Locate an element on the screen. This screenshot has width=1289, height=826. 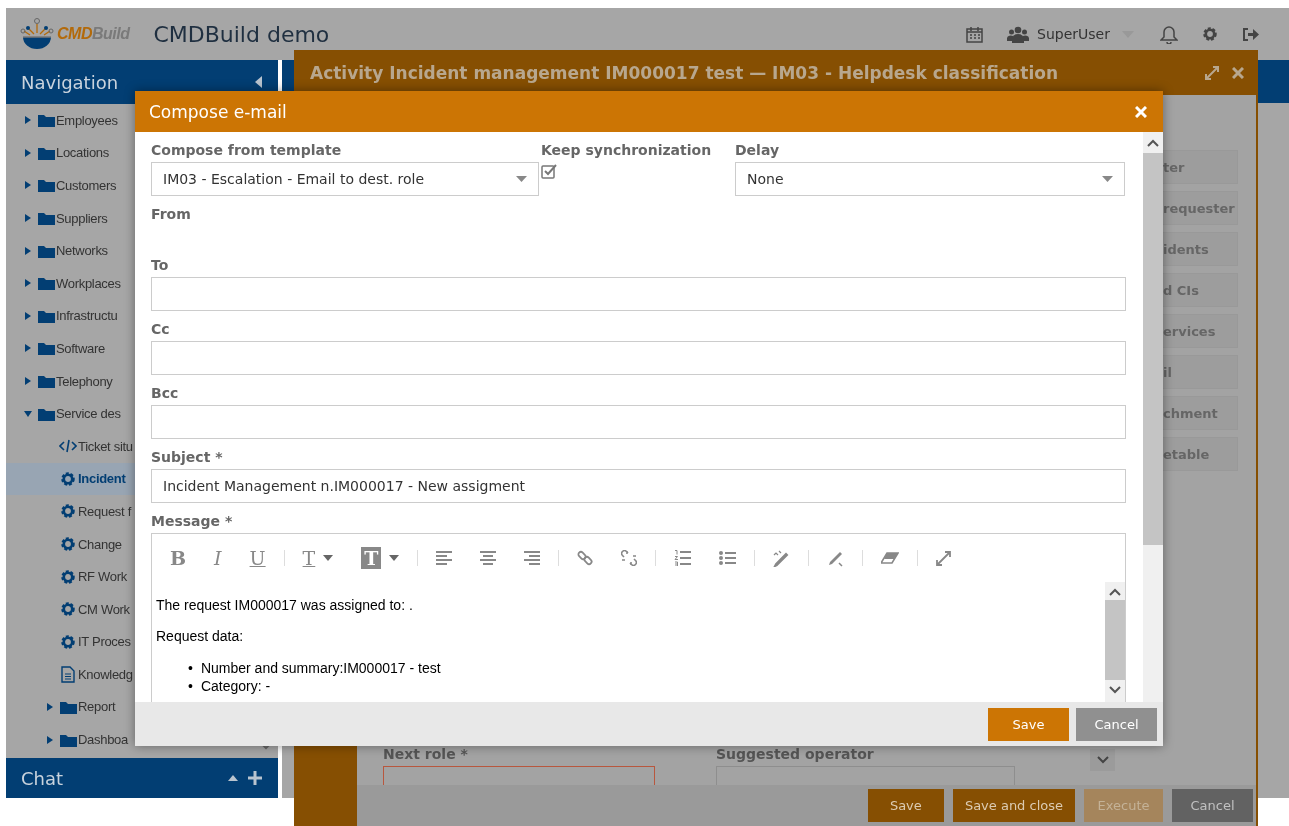
field-label: Delay is located at coordinates (758, 150).